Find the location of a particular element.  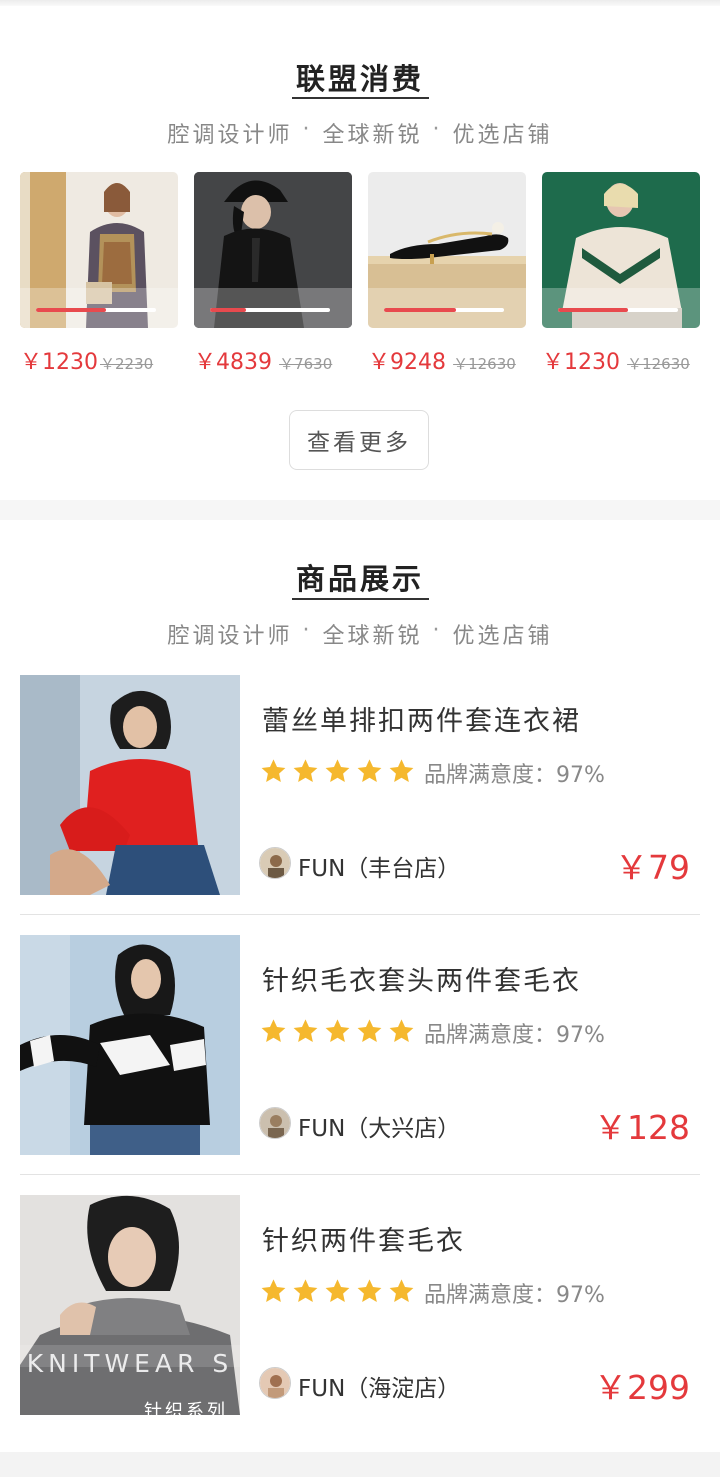

alliance-title: 联盟消费 is located at coordinates (359, 79).